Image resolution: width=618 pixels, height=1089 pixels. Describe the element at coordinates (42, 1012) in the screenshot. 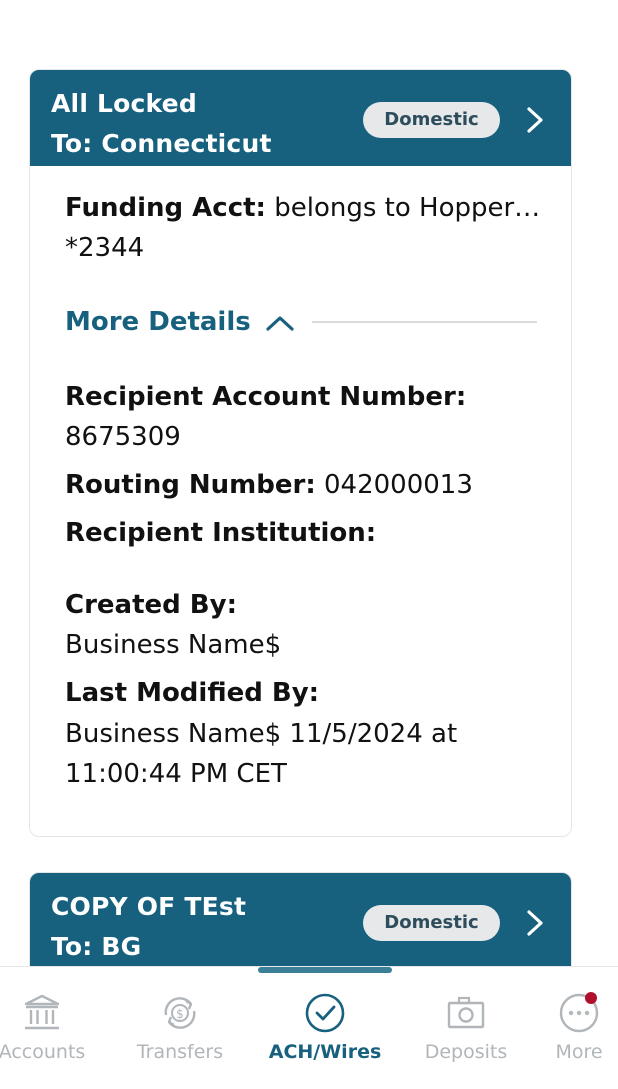

I see `bank-icon` at that location.